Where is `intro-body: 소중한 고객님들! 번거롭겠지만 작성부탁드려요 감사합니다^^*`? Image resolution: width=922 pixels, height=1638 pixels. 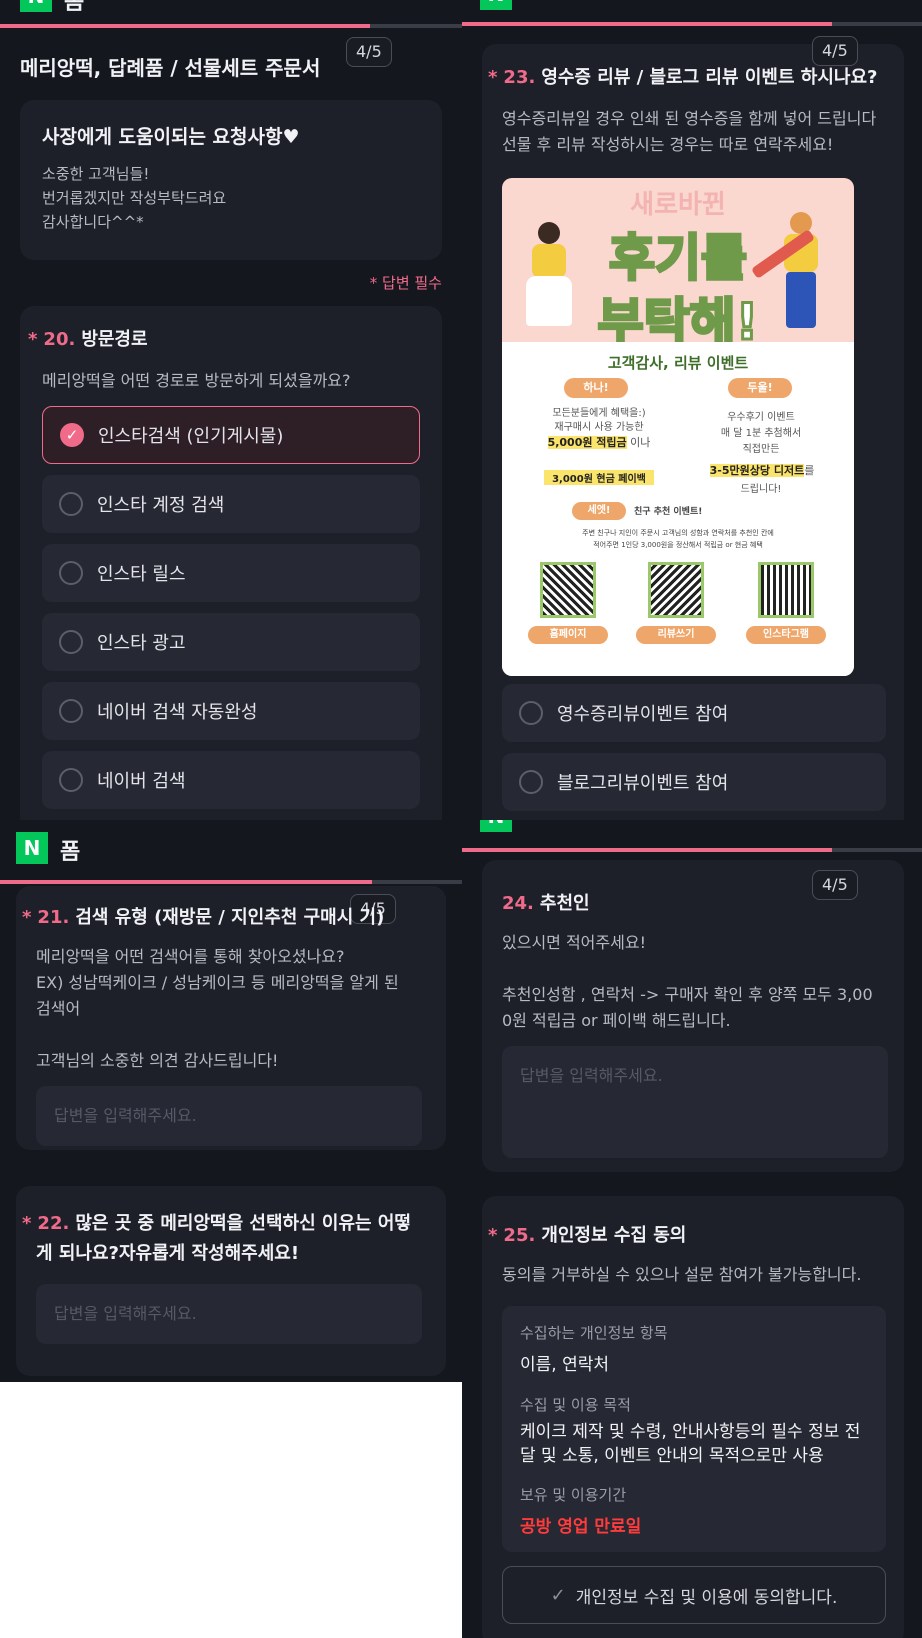 intro-body: 소중한 고객님들! 번거롭겠지만 작성부탁드려요 감사합니다^^* is located at coordinates (134, 198).